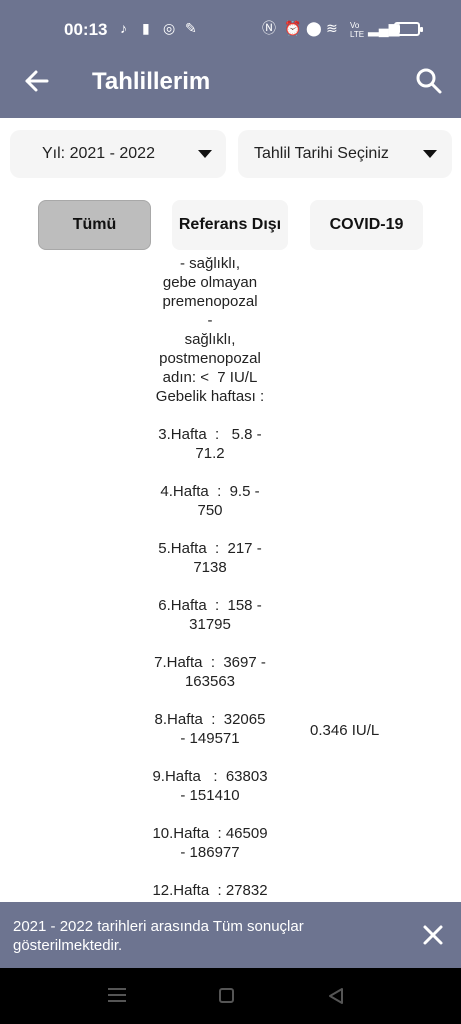 Image resolution: width=461 pixels, height=1024 pixels. What do you see at coordinates (293, 28) in the screenshot?
I see `alarm-icon: ⏰` at bounding box center [293, 28].